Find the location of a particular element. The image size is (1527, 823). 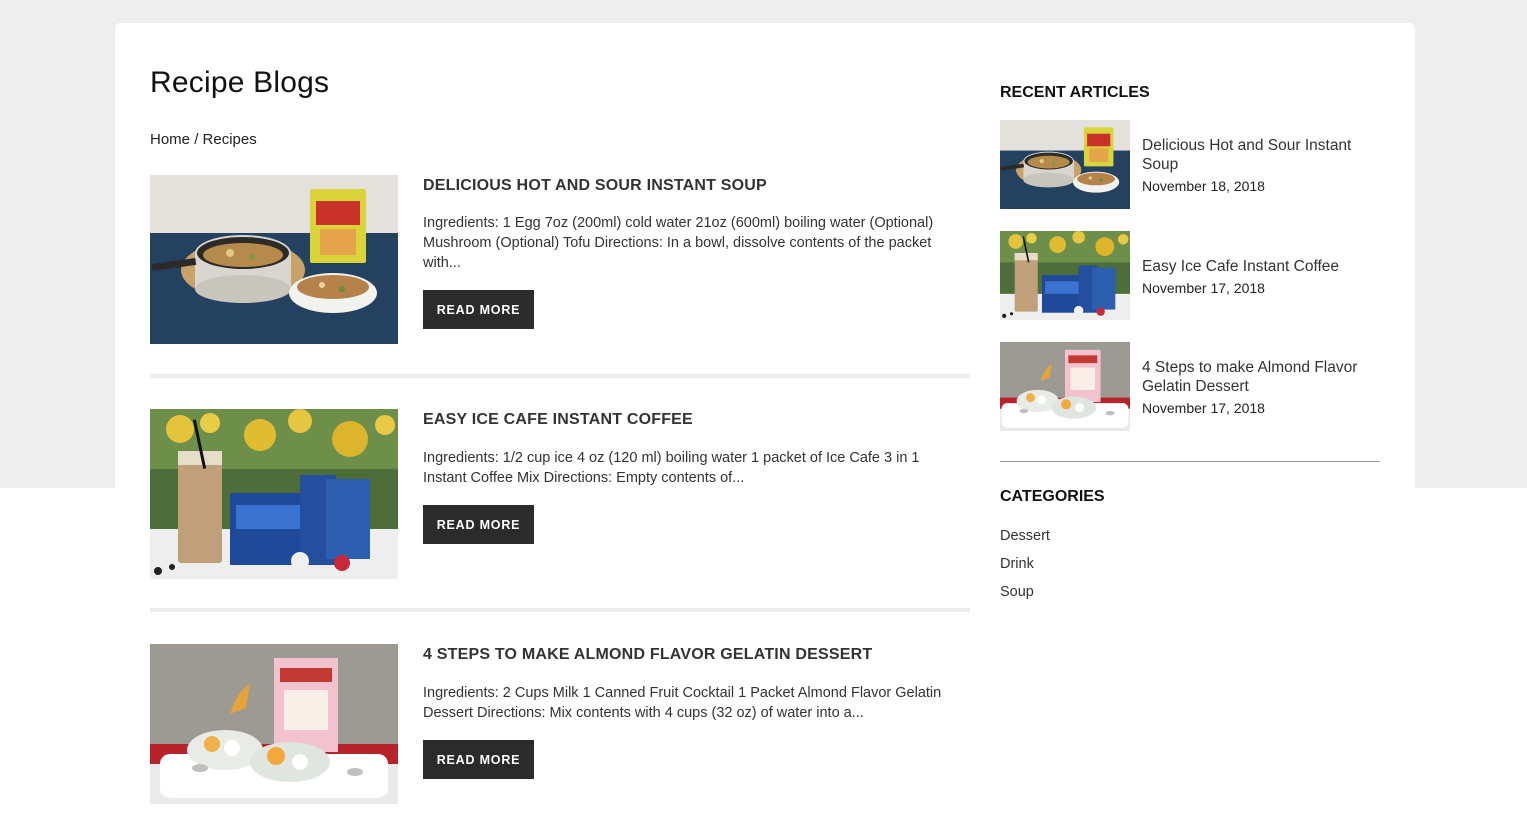

categories-heading: Categories is located at coordinates (1052, 496).